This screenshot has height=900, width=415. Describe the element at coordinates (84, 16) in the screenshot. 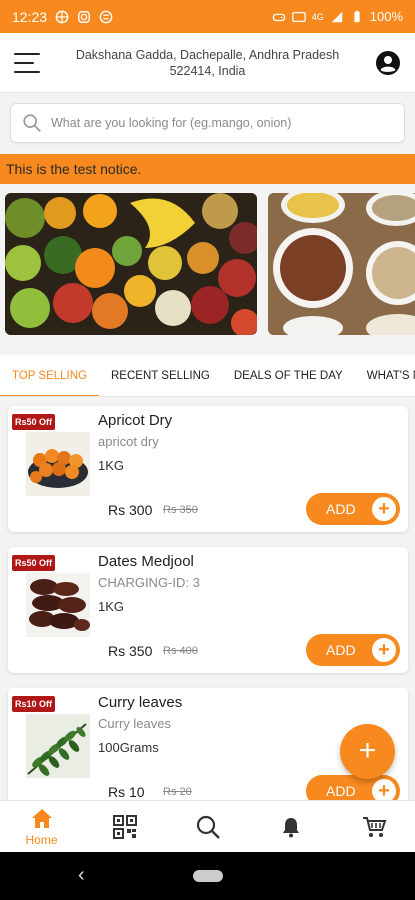

I see `instagram-icon` at that location.